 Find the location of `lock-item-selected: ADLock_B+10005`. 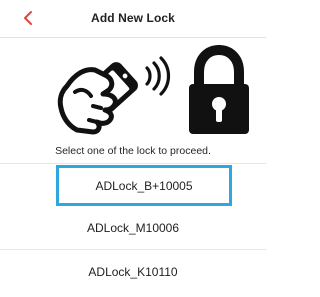

lock-item-selected: ADLock_B+10005 is located at coordinates (144, 185).